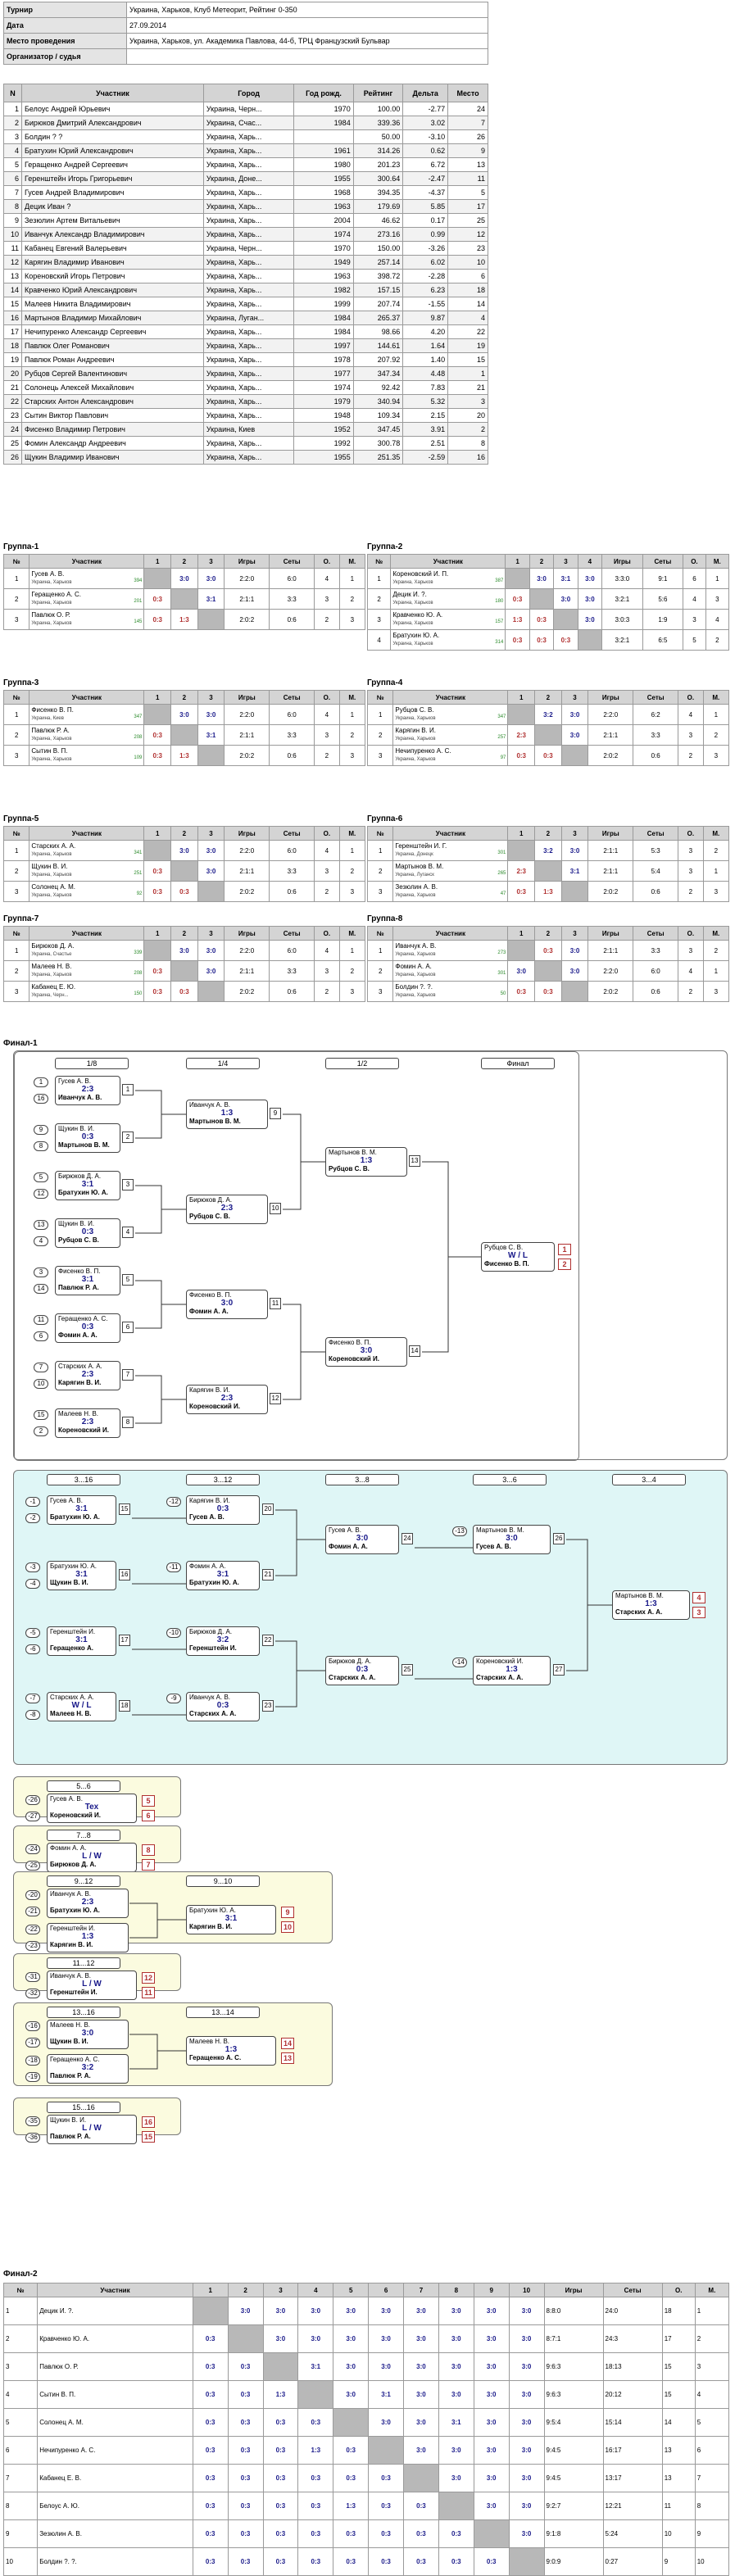 The height and width of the screenshot is (2576, 744). Describe the element at coordinates (323, 304) in the screenshot. I see `player-cell: 1999` at that location.